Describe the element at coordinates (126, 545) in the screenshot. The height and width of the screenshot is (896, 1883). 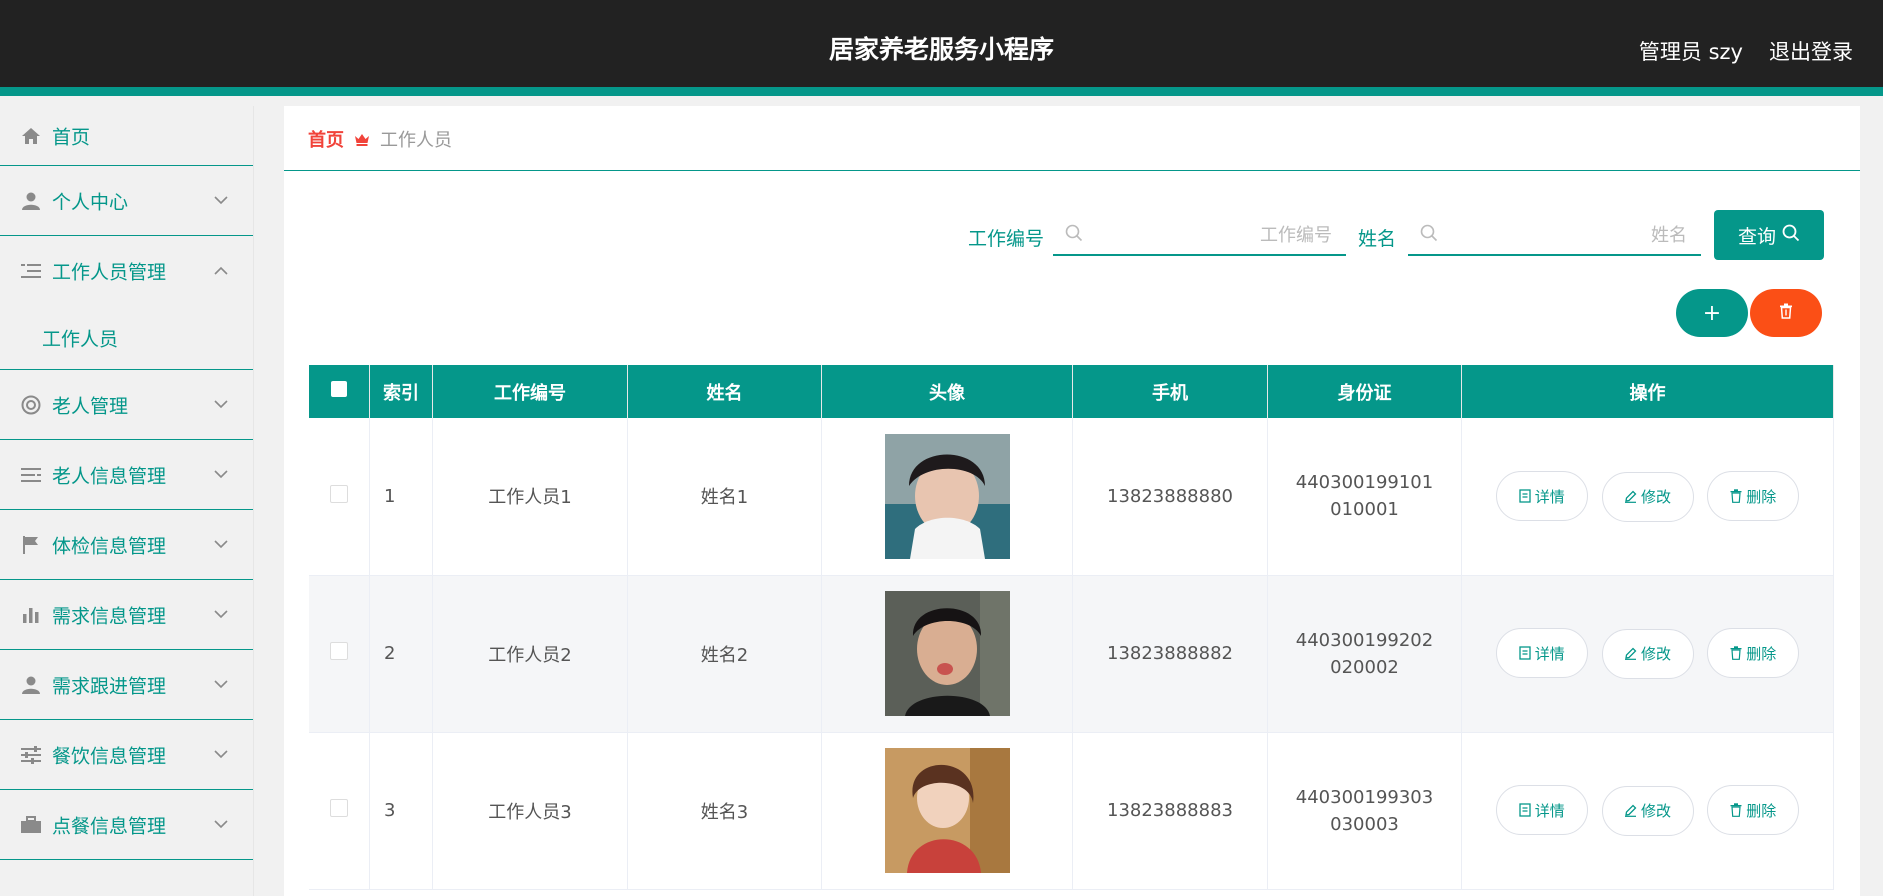
I see `sidebar-item-checkup-info-management: 体检信息管理` at that location.